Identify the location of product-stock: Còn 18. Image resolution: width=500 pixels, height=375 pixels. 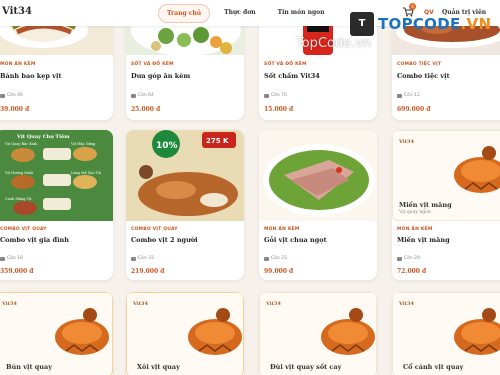
(11, 258).